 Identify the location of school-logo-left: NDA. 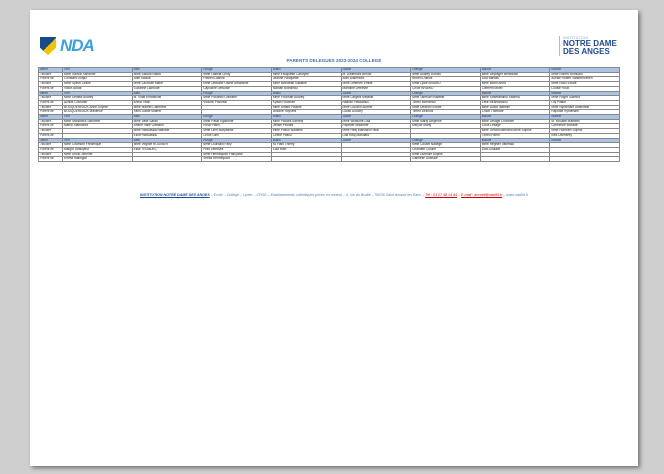
(67, 46).